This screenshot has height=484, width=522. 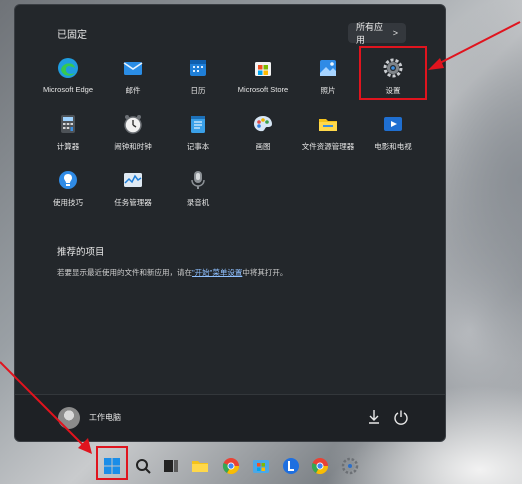 What do you see at coordinates (395, 33) in the screenshot?
I see `chevron-right-icon: >` at bounding box center [395, 33].